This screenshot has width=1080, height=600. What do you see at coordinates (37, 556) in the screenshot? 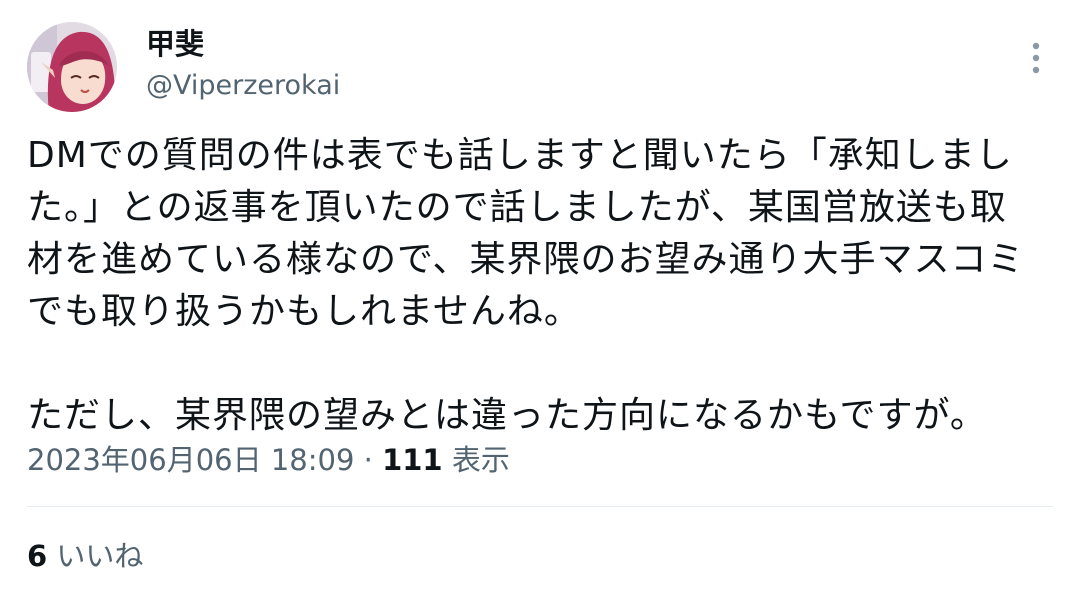
I see `likes-count: 6` at bounding box center [37, 556].